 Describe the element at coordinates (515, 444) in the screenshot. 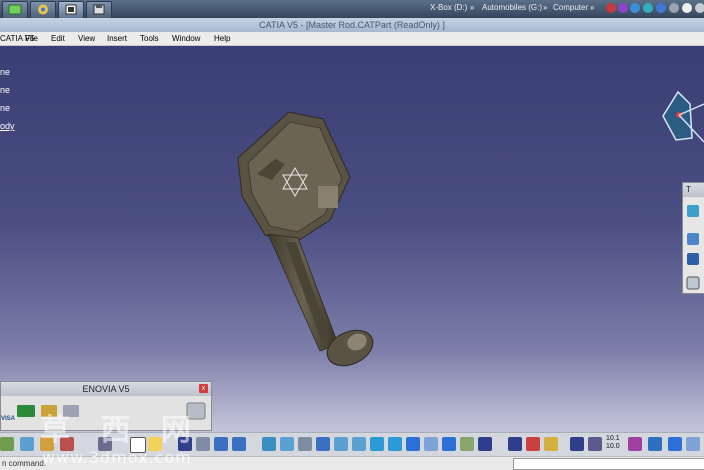

I see `measure-between-icon` at that location.